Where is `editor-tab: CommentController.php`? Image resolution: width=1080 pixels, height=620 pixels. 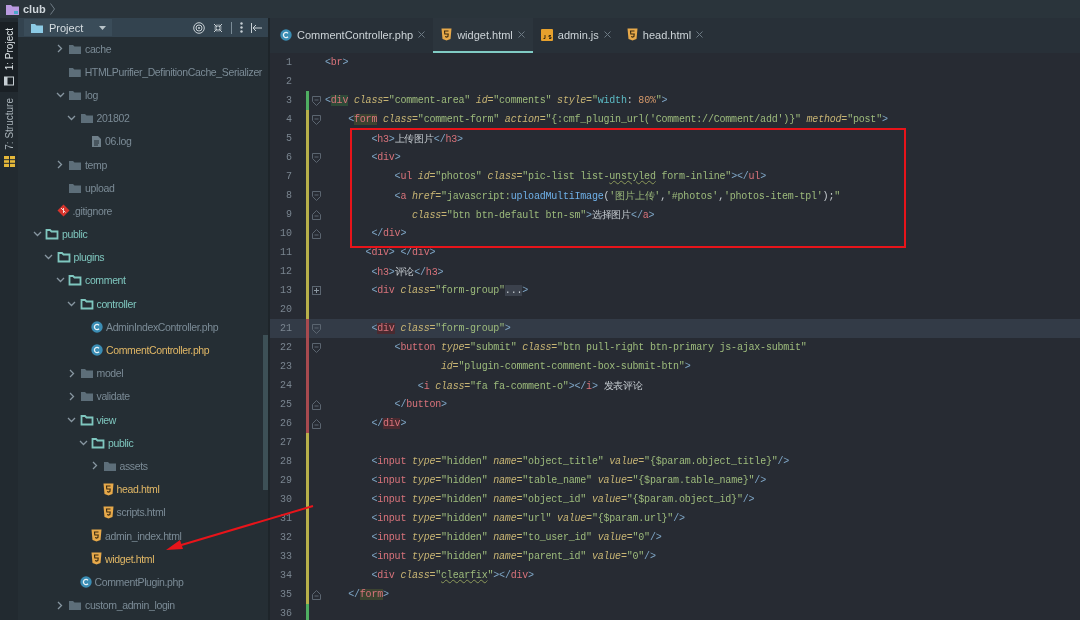
editor-tab: CommentController.php is located at coordinates (353, 35).